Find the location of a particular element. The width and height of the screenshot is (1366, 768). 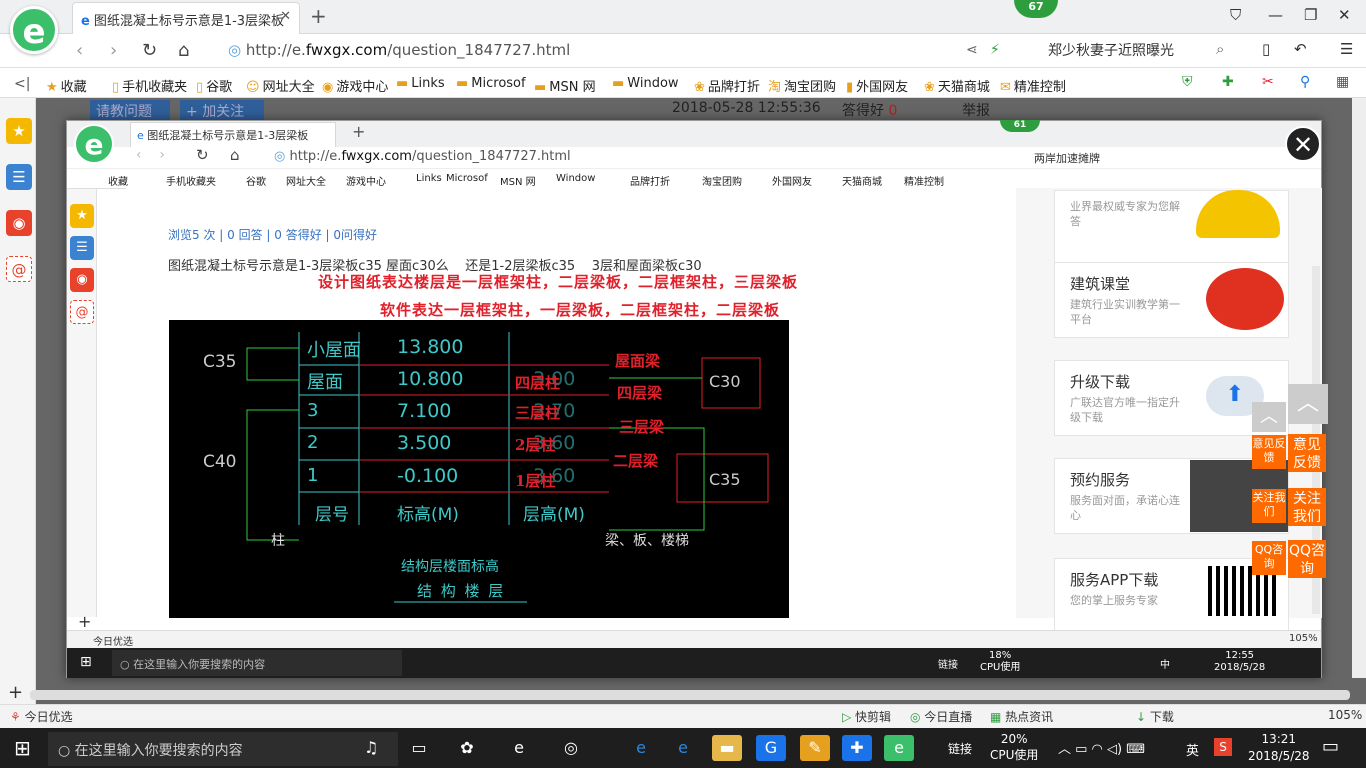

add-button: + is located at coordinates (15, 692).